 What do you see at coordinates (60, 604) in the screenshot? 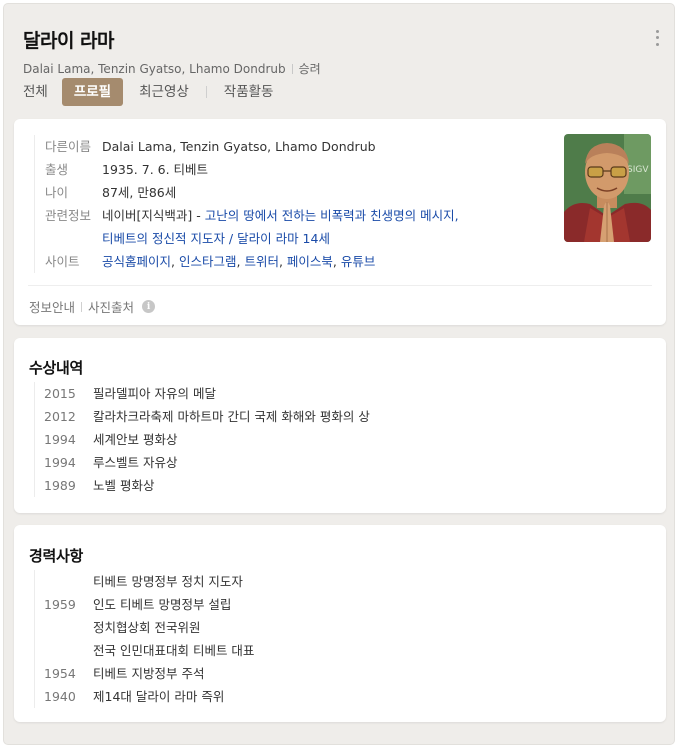
I see `career-year: 1959` at bounding box center [60, 604].